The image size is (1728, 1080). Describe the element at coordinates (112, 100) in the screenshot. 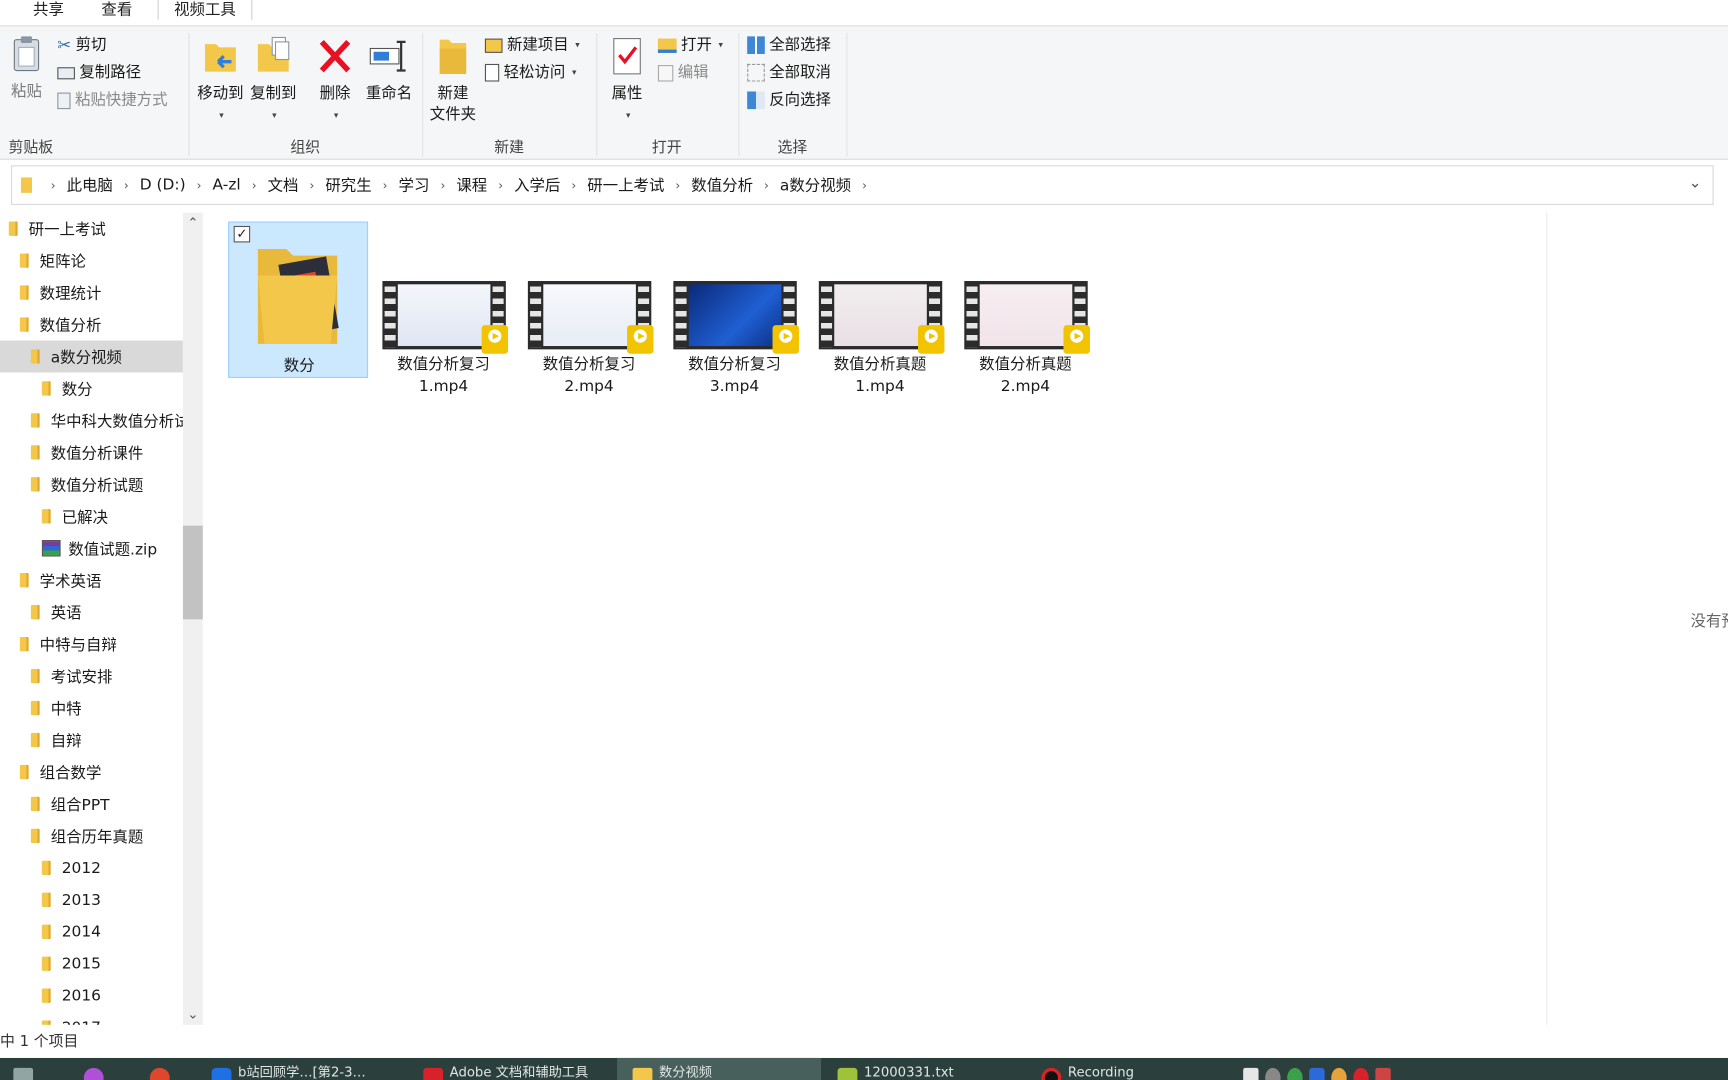

I see `paste-shortcut-button: 粘贴快捷方式` at that location.